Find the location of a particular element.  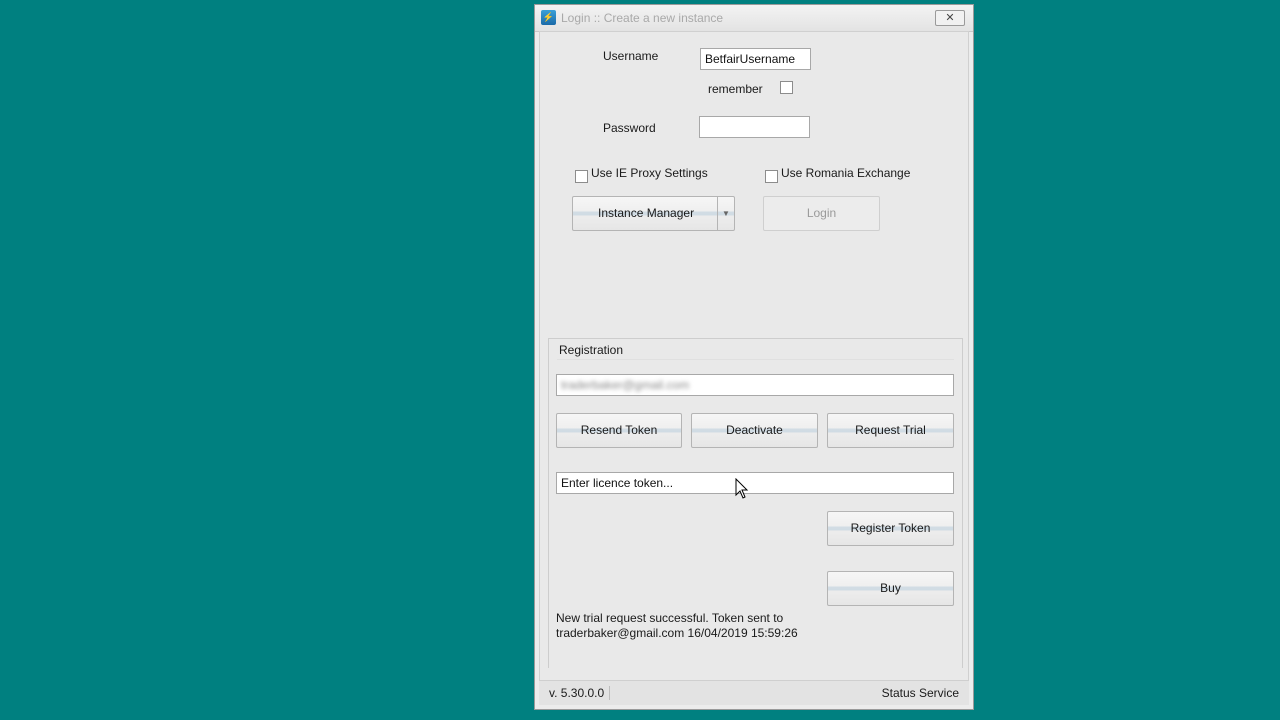

window-title: Login :: Create a new instance is located at coordinates (642, 18).